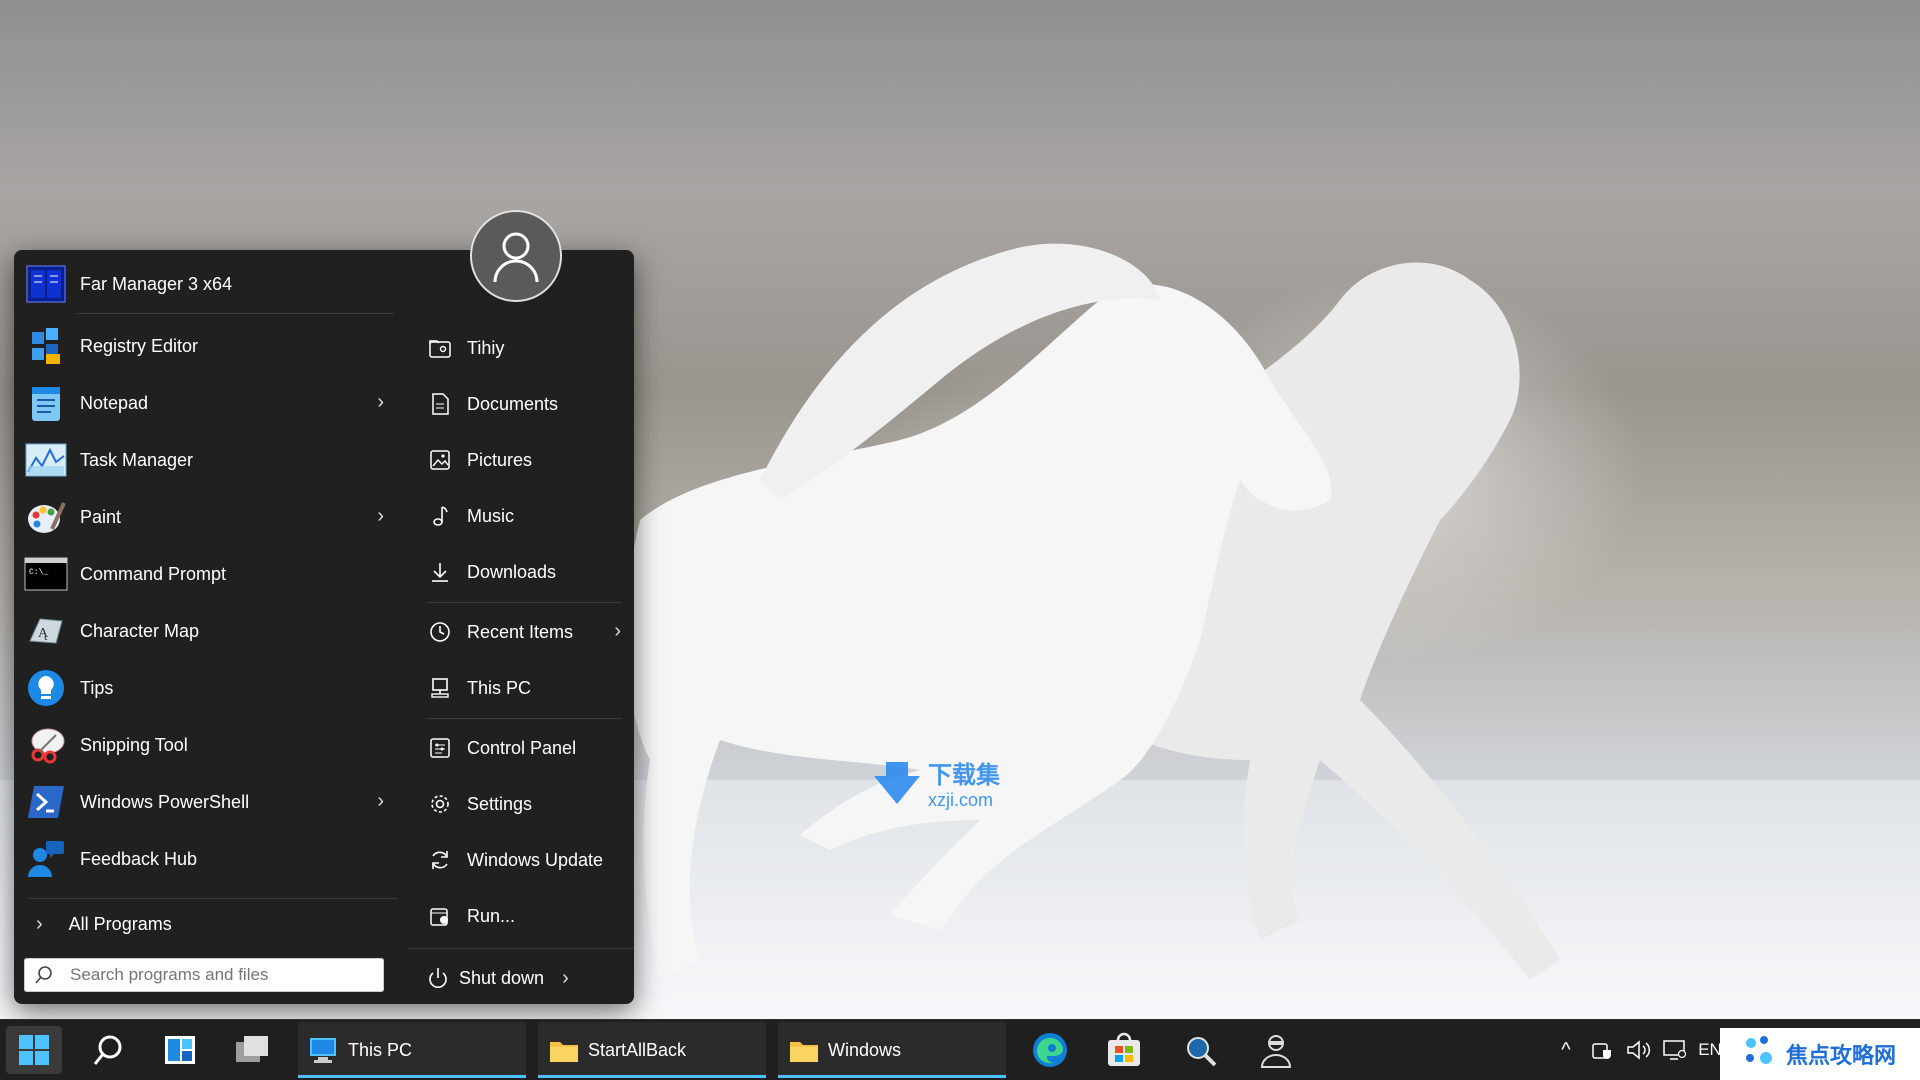  I want to click on program-command-prompt: C:\_ Command Prompt, so click(208, 574).